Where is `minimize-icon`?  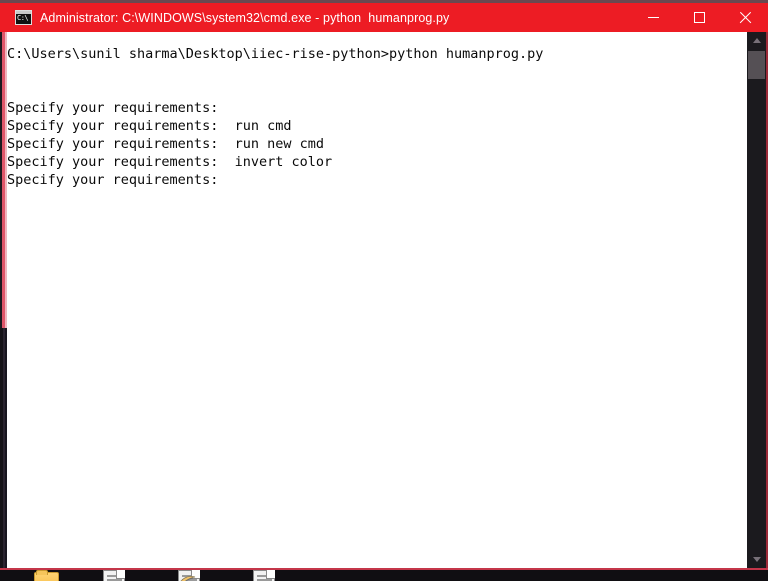
minimize-icon is located at coordinates (653, 17).